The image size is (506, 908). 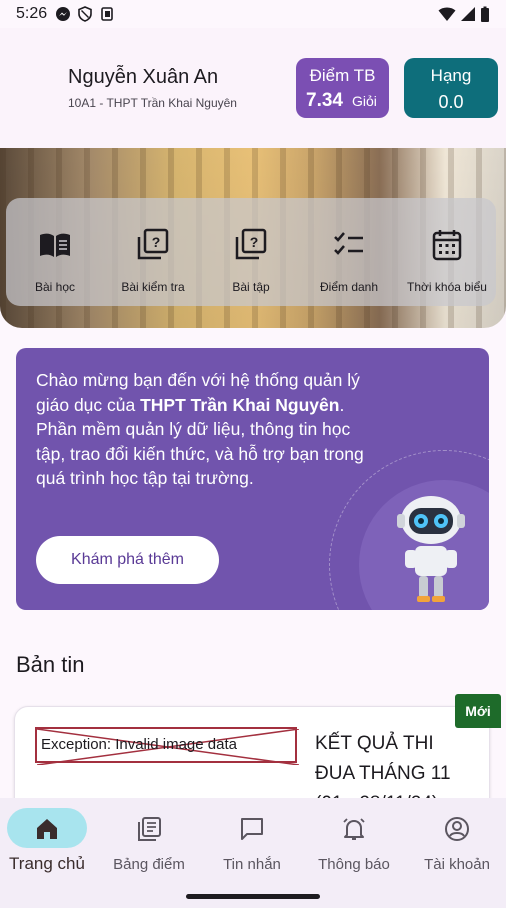 I want to click on quick-label-attendance: Điểm danh, so click(x=349, y=287).